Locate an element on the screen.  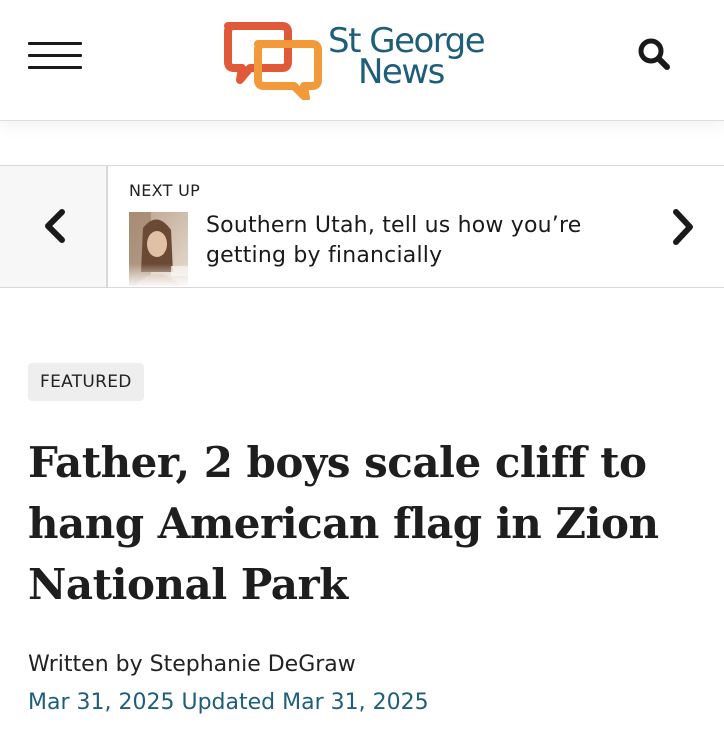
article-dates: Mar 31, 2025 Updated Mar 31, 2025 is located at coordinates (228, 702).